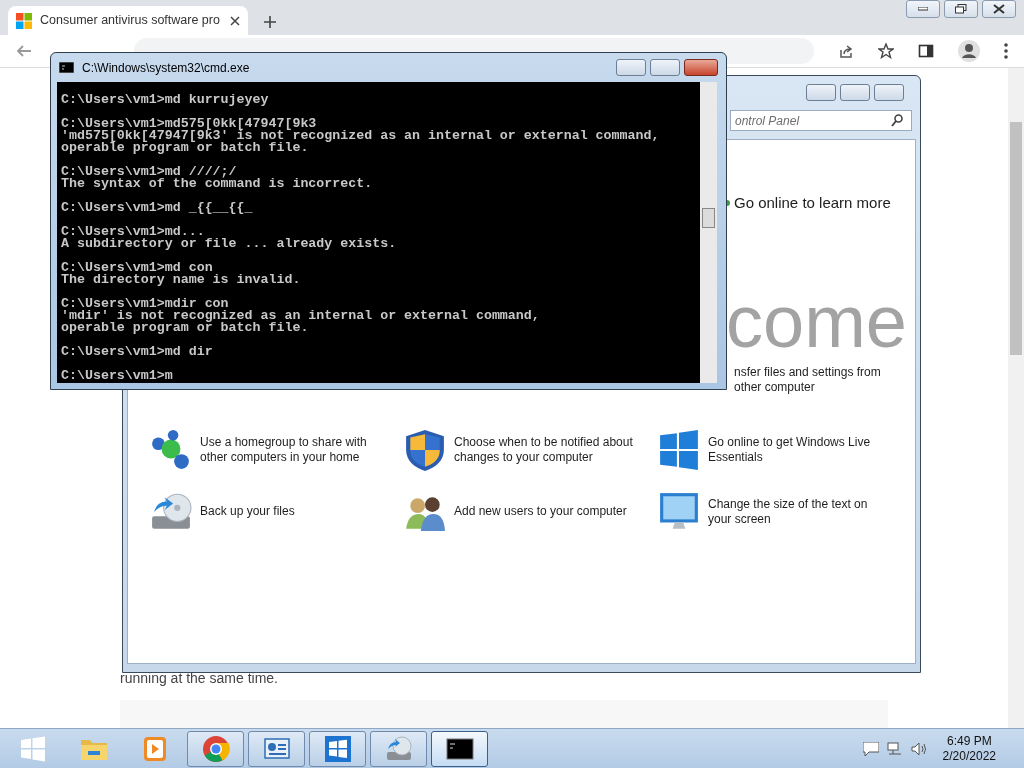 This screenshot has width=1024, height=768. Describe the element at coordinates (1006, 51) in the screenshot. I see `menu-icon` at that location.